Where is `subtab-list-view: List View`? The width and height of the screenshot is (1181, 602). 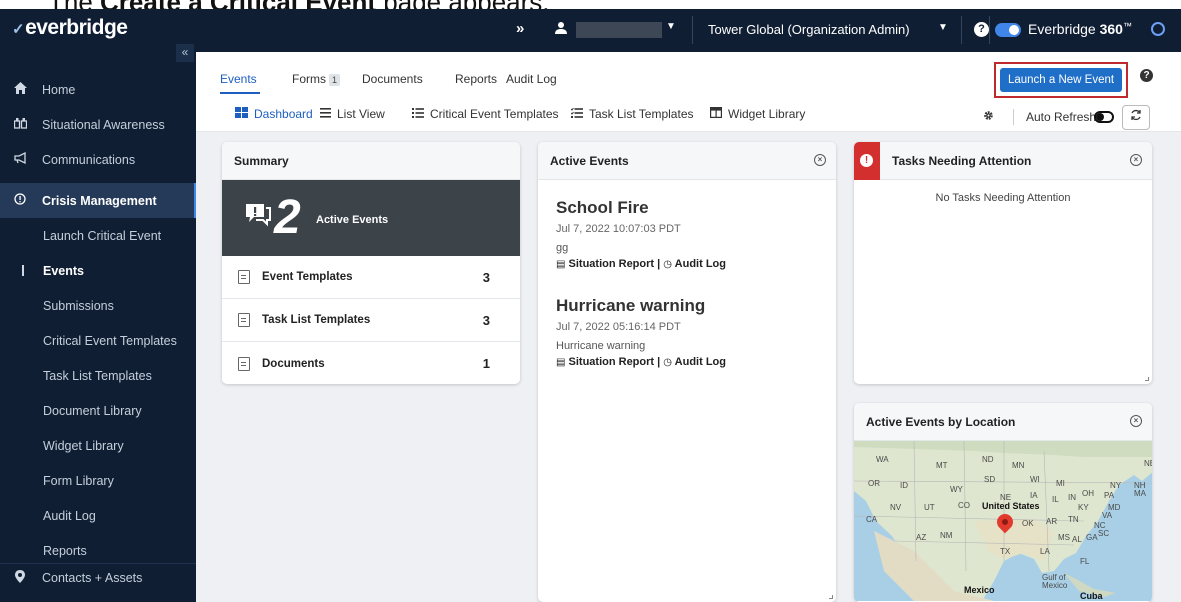 subtab-list-view: List View is located at coordinates (352, 114).